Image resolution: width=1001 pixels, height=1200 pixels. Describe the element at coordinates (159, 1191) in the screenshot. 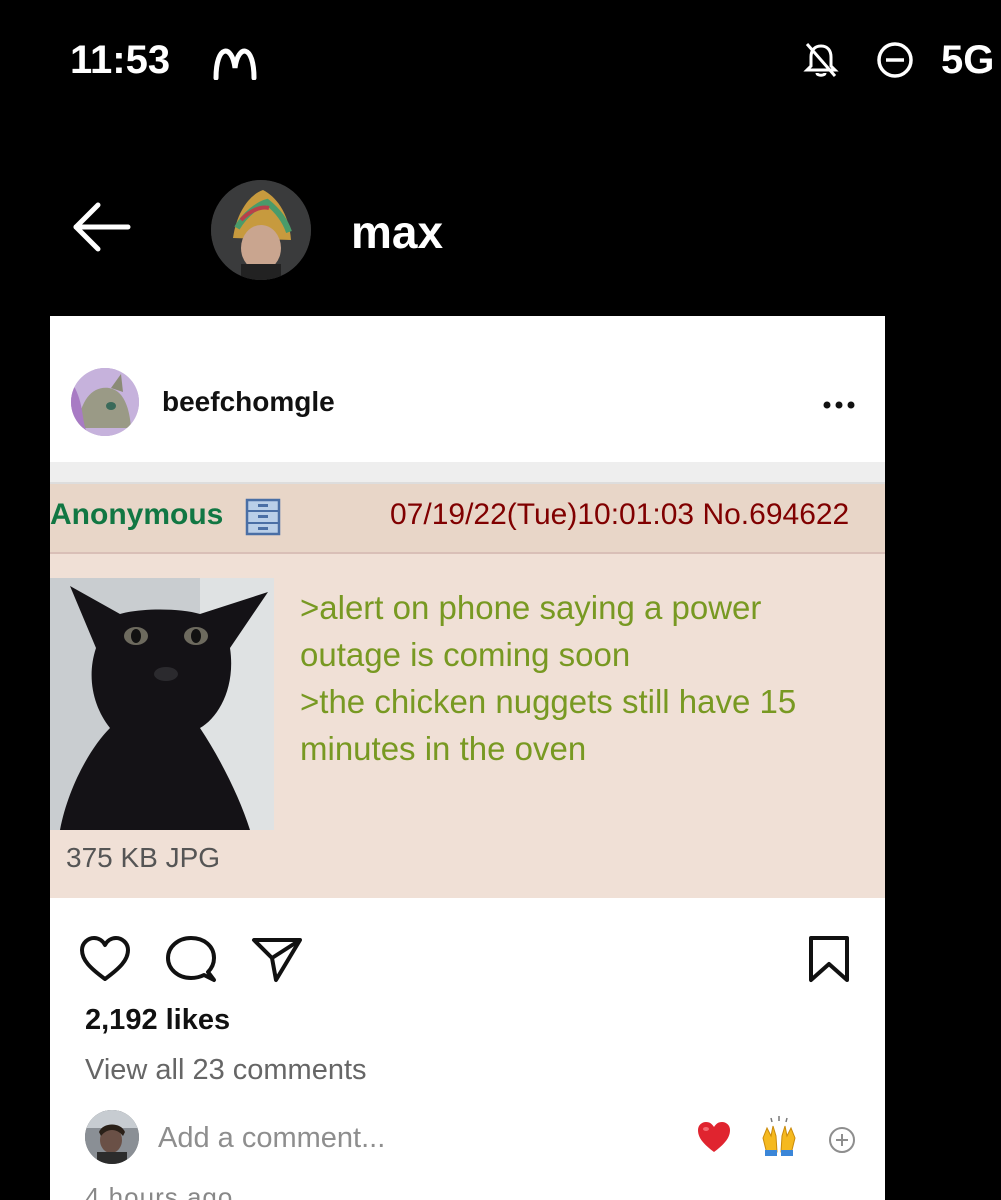

I see `post-timestamp: 4 hours ago` at that location.